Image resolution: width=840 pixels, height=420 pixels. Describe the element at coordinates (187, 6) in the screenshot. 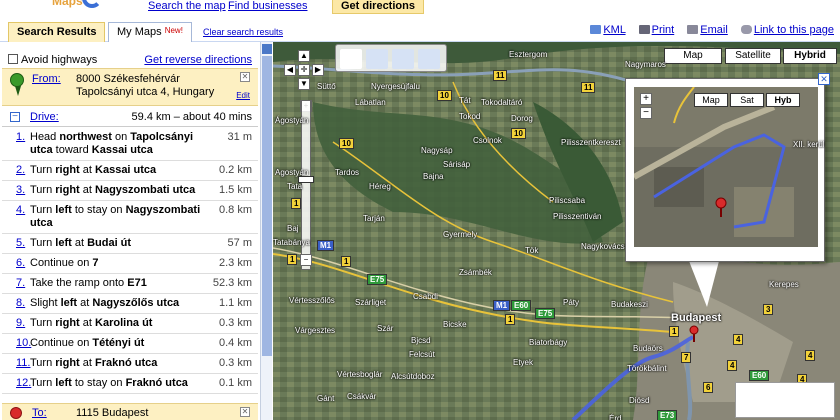

I see `search-the-map-link: Search the map` at that location.